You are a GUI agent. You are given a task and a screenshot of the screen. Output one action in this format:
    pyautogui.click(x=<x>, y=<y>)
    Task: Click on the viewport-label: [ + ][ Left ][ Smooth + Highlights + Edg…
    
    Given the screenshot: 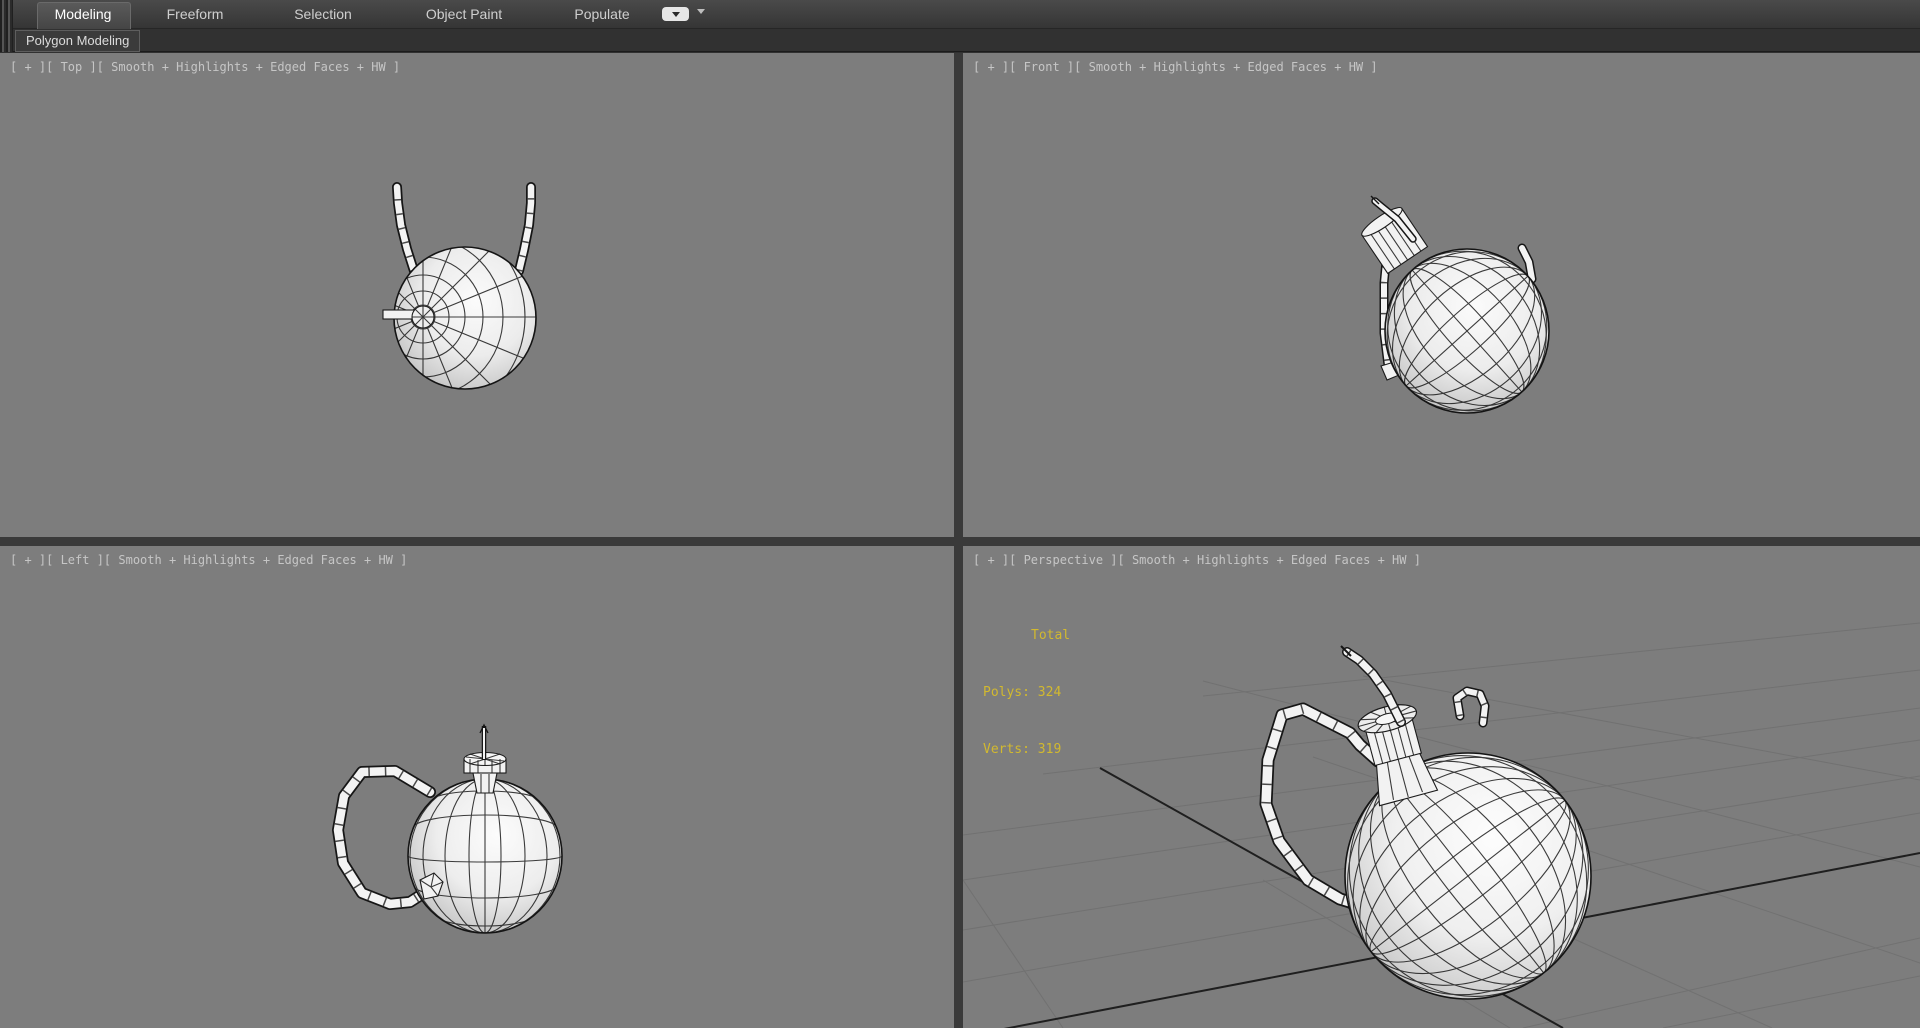 What is the action you would take?
    pyautogui.click(x=208, y=560)
    